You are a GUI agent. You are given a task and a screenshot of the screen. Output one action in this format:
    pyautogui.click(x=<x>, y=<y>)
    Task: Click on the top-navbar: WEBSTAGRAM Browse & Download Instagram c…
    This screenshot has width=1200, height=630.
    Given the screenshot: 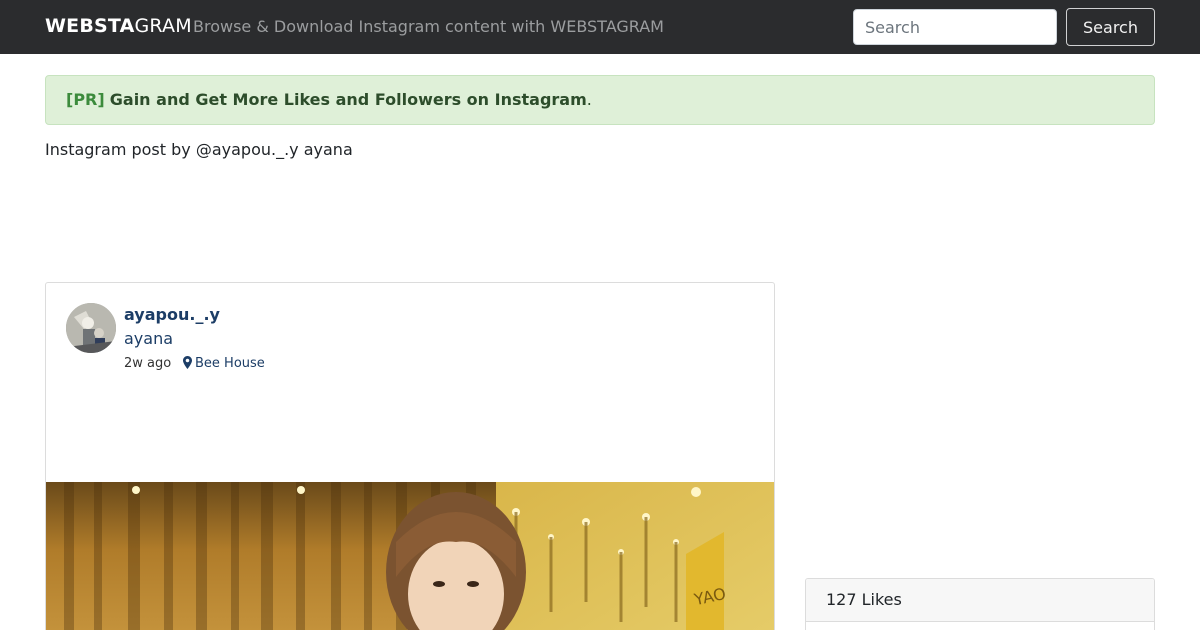 What is the action you would take?
    pyautogui.click(x=600, y=27)
    